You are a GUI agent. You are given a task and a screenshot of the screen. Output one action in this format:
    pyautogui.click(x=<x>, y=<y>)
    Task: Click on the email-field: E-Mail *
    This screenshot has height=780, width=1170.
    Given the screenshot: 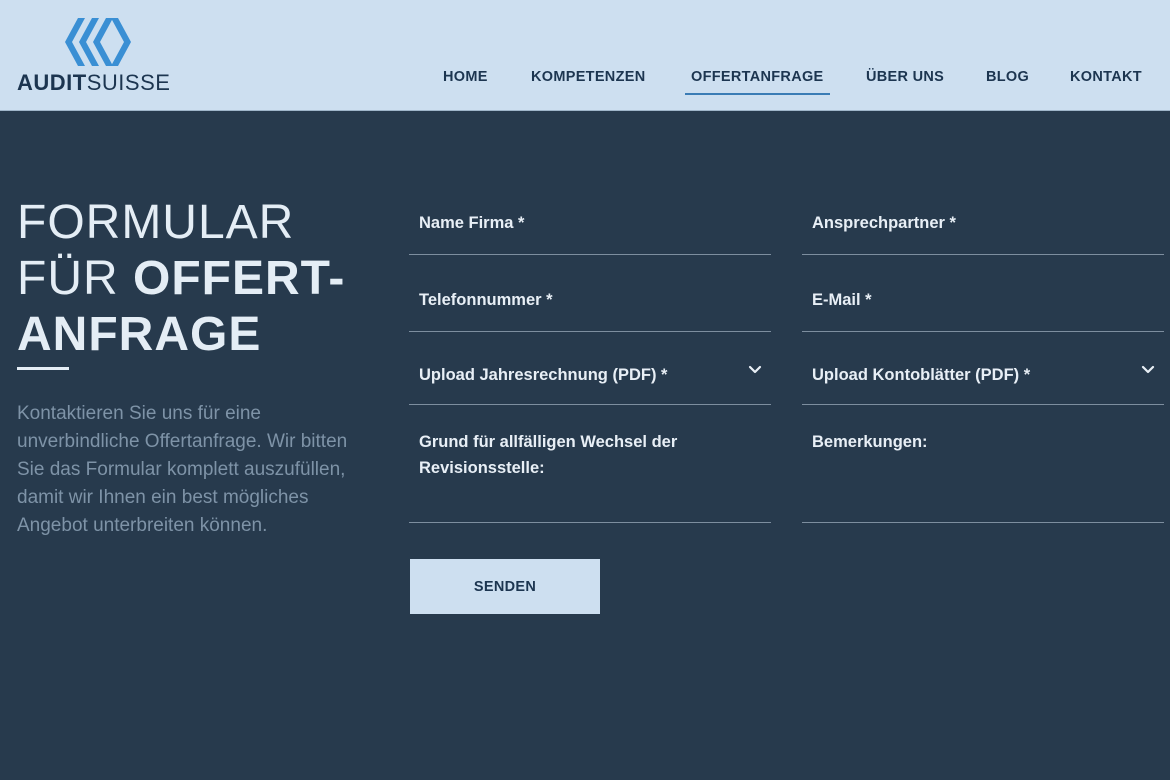 What is the action you would take?
    pyautogui.click(x=983, y=302)
    